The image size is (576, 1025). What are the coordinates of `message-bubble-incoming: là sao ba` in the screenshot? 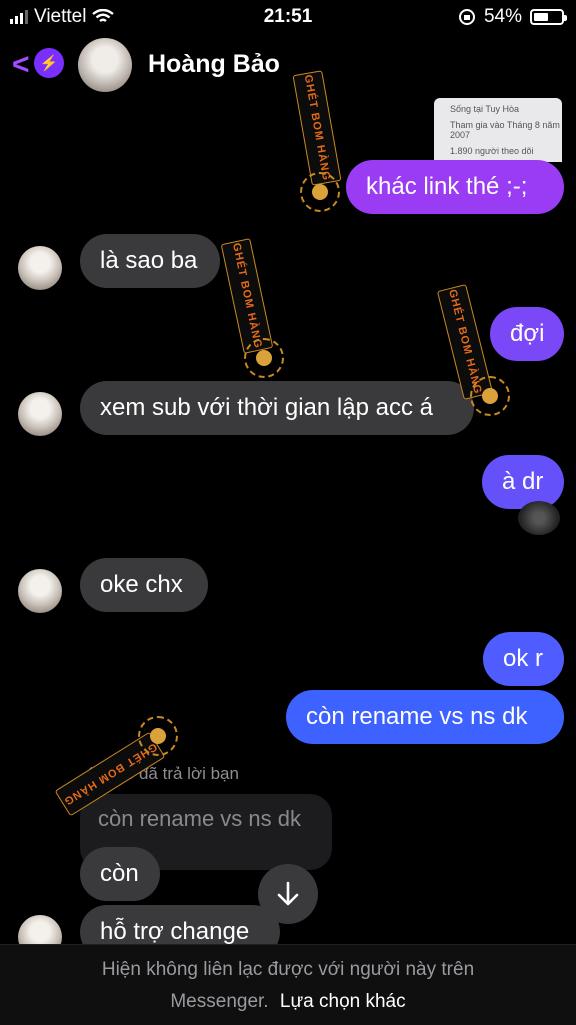 It's located at (150, 261).